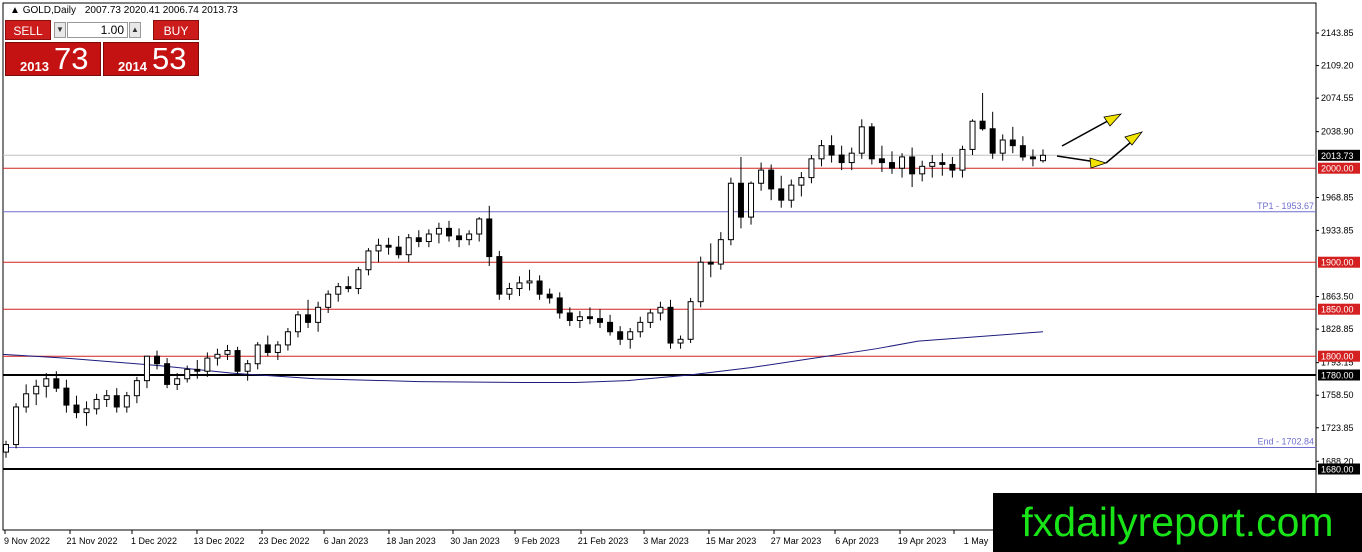  What do you see at coordinates (28, 30) in the screenshot?
I see `sell-button: SELL` at bounding box center [28, 30].